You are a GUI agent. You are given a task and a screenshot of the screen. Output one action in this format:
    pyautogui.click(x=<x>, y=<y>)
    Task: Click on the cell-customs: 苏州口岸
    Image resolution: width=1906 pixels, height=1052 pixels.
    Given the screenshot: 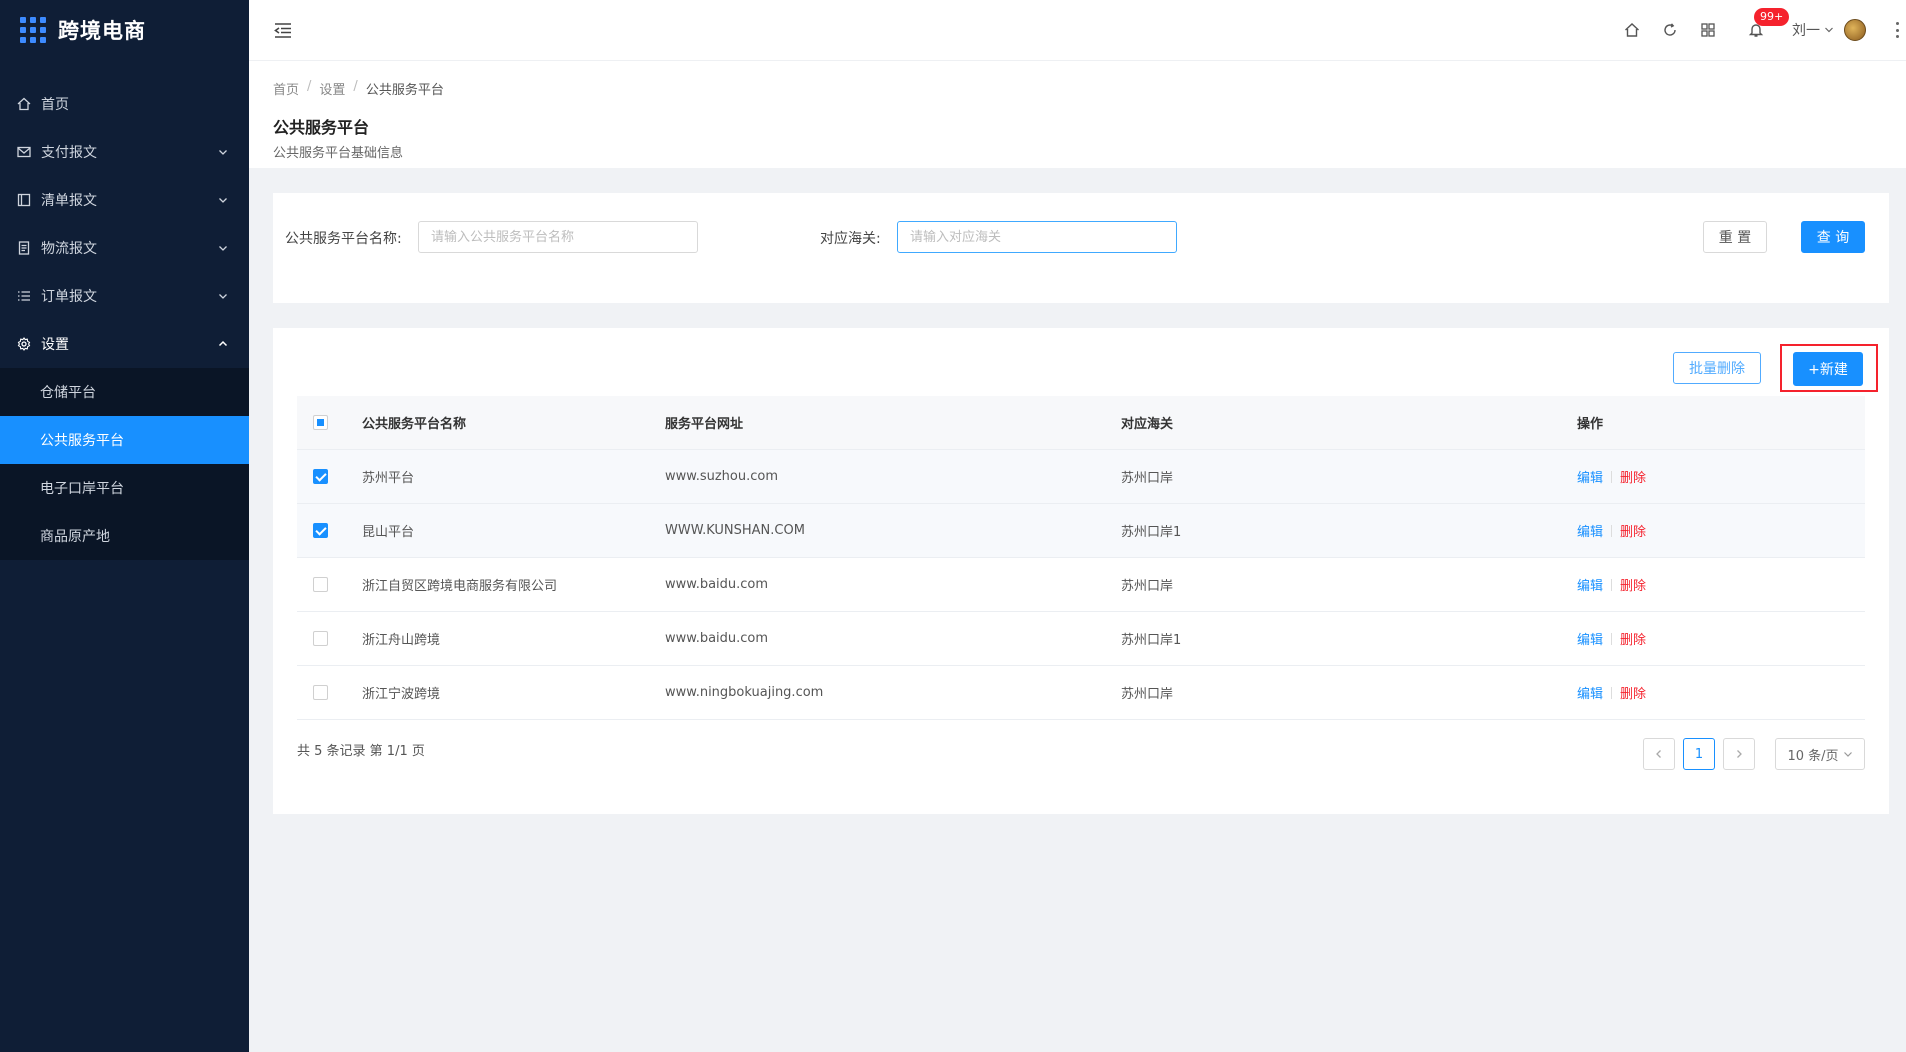 What is the action you would take?
    pyautogui.click(x=1147, y=694)
    